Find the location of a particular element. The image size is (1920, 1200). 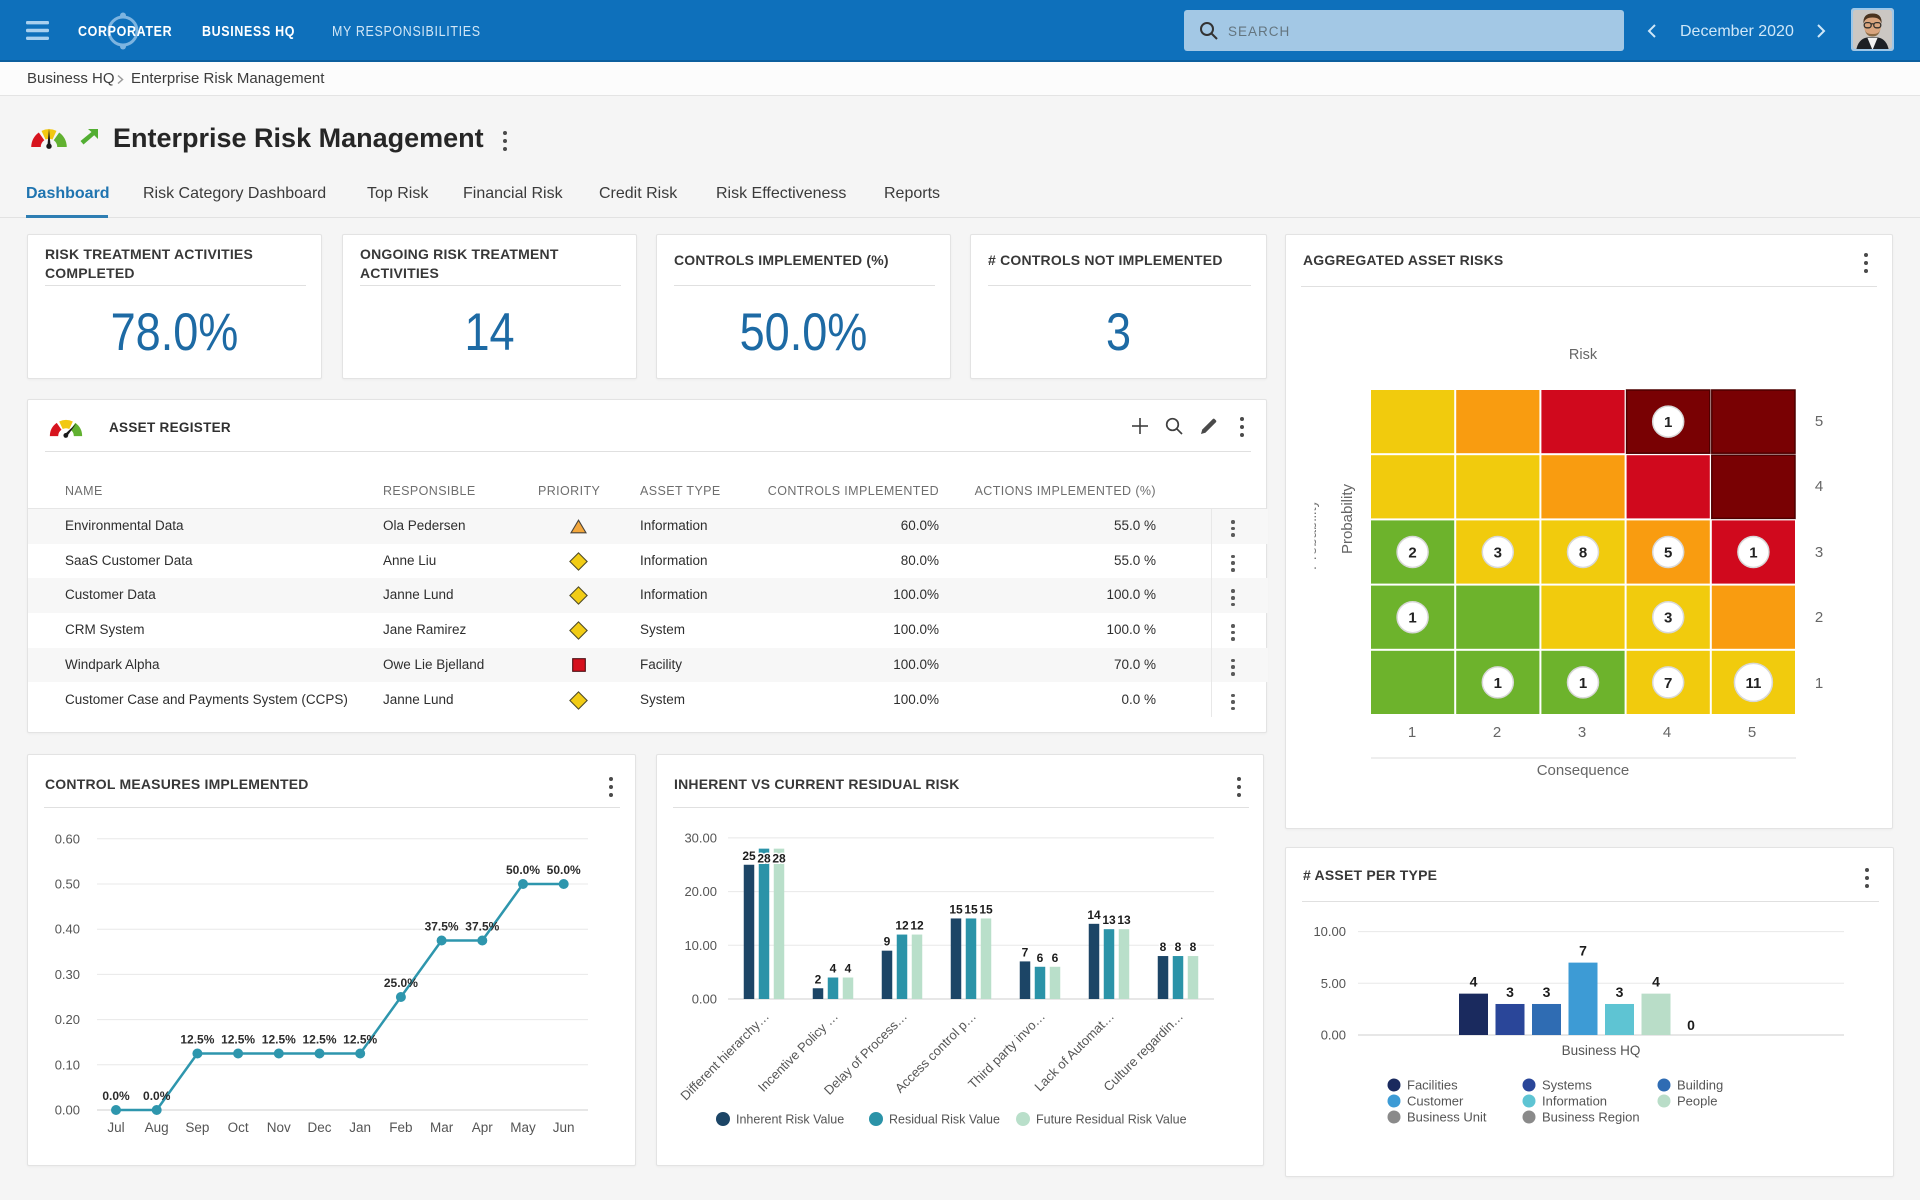

svg-text: Mar is located at coordinates (442, 1127).